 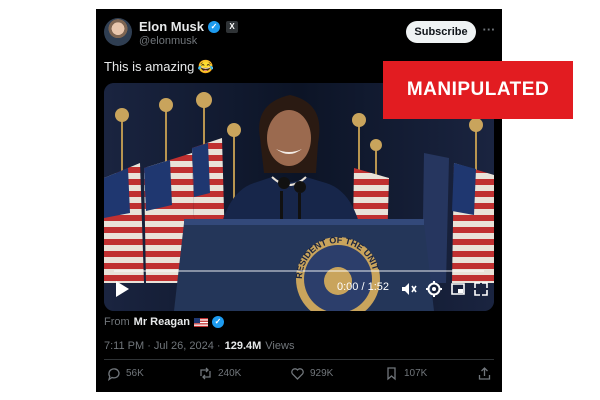 I want to click on bookmark-button: 107K, so click(x=405, y=373).